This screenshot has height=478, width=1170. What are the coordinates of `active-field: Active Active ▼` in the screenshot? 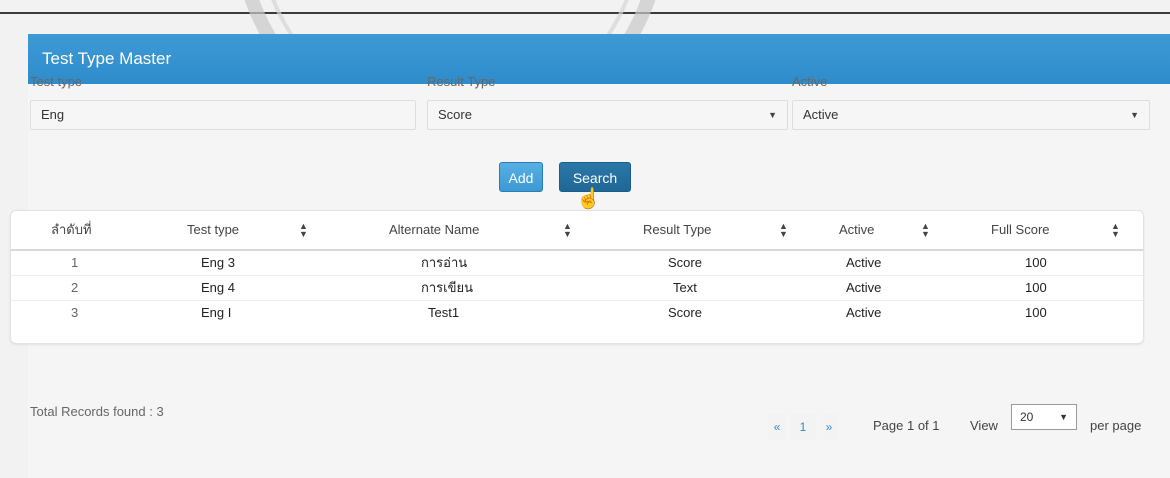 It's located at (971, 101).